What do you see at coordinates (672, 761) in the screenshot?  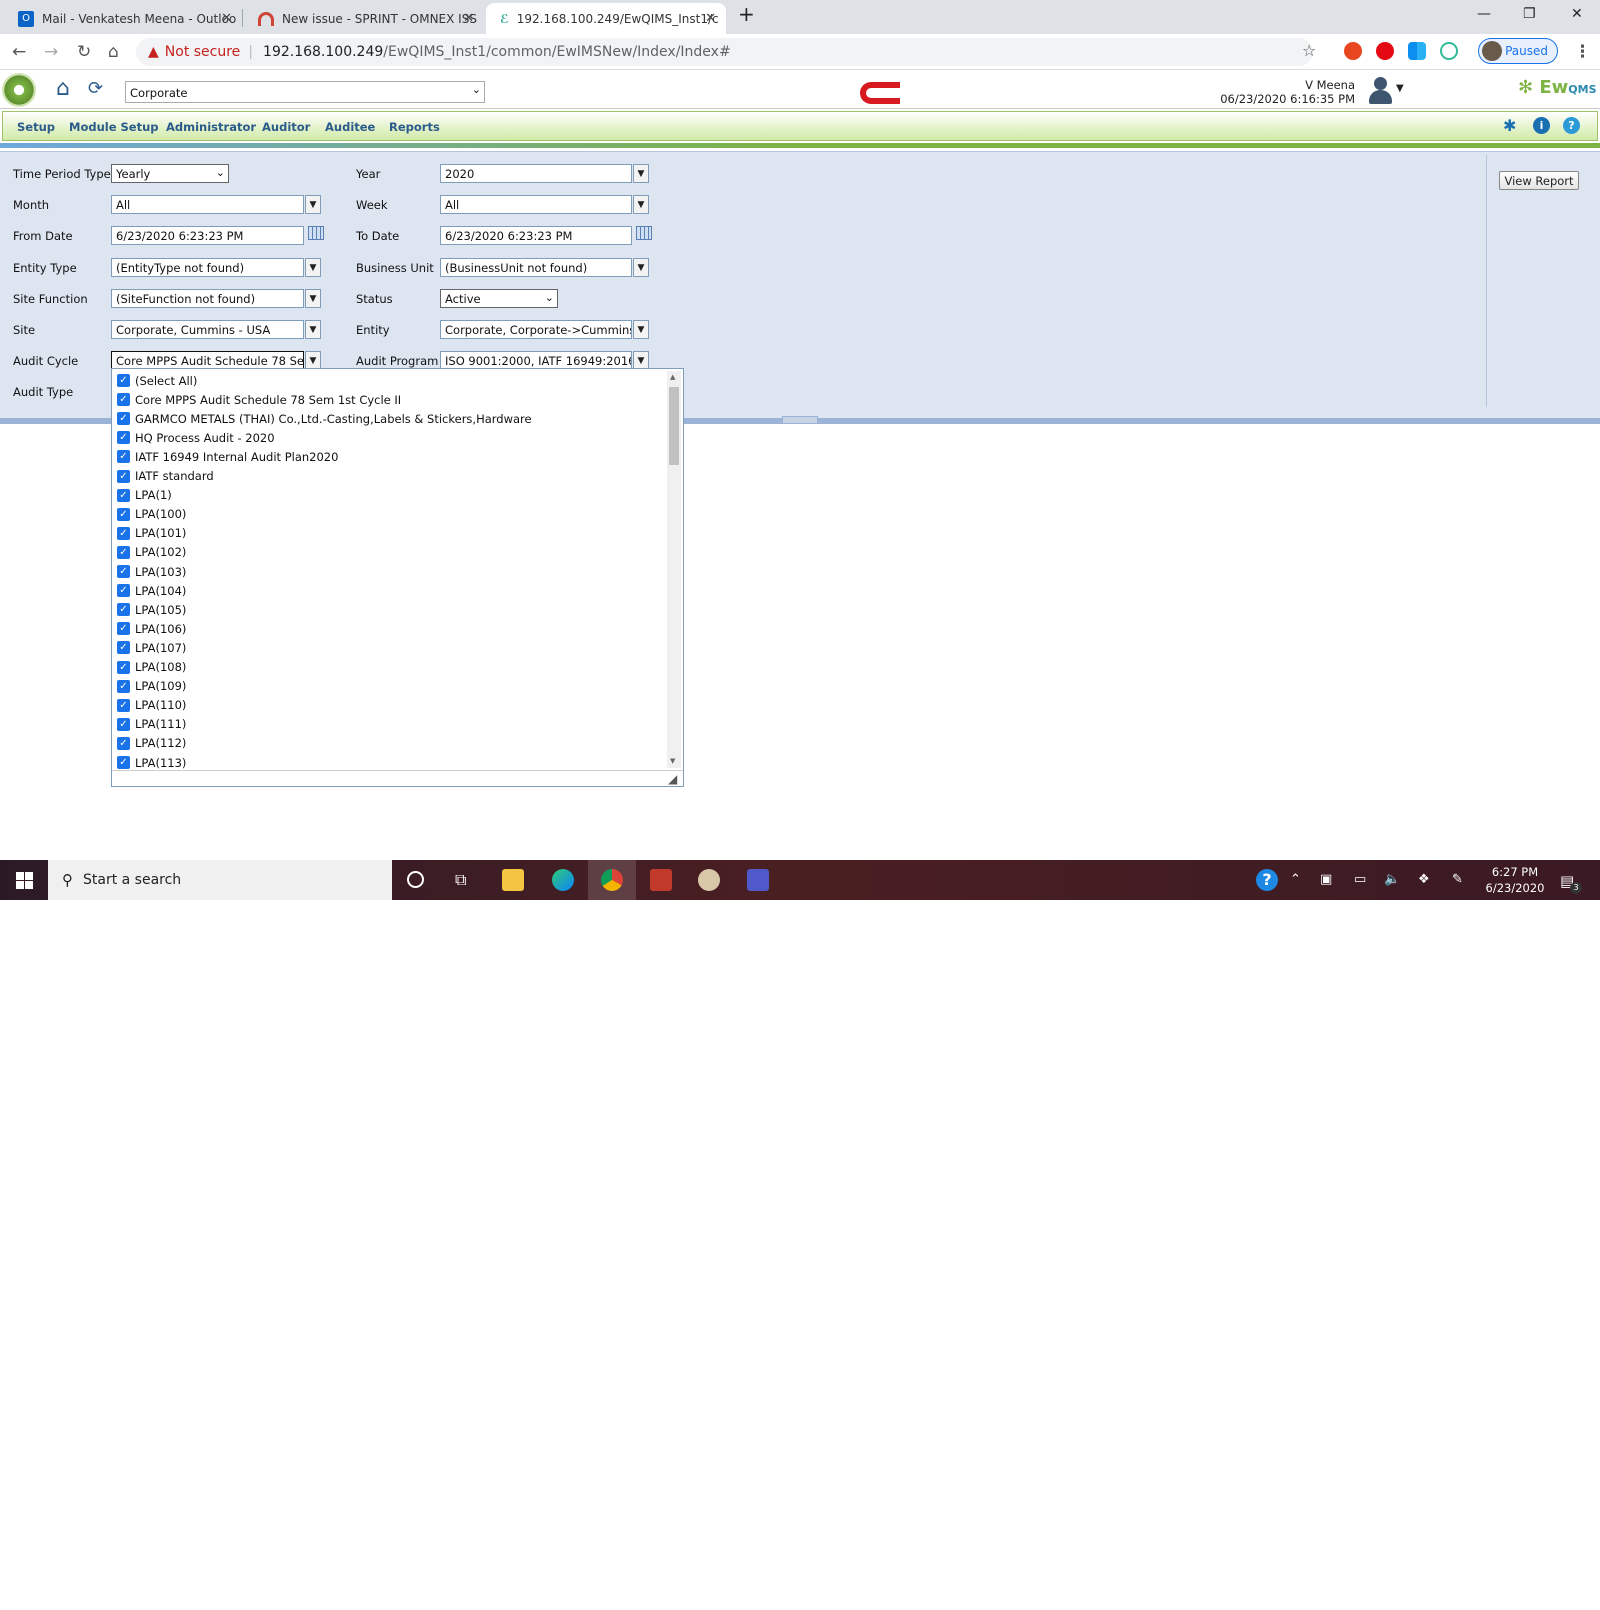 I see `scroll-down-icon: ▼` at bounding box center [672, 761].